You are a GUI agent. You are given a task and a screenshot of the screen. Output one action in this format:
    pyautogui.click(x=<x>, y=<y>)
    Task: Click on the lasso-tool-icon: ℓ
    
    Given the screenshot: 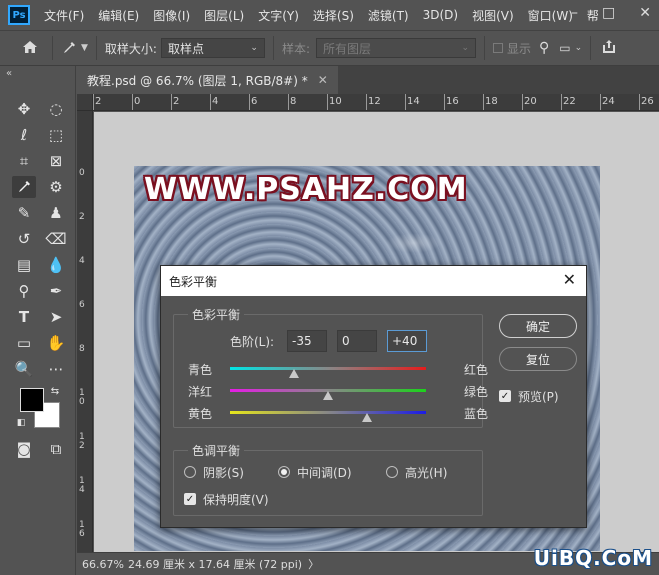 What is the action you would take?
    pyautogui.click(x=24, y=135)
    